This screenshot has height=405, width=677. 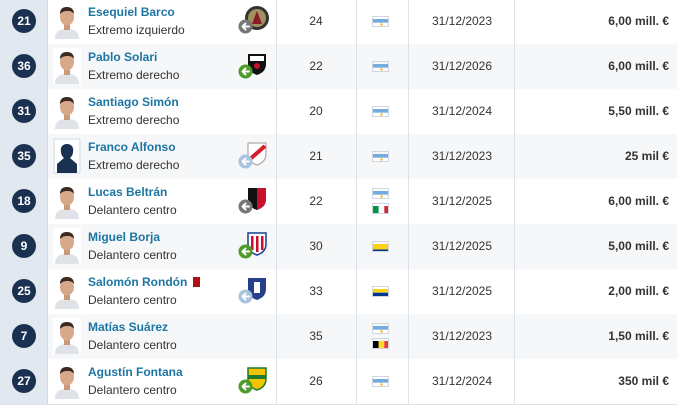 I want to click on red-card-icon, so click(x=197, y=282).